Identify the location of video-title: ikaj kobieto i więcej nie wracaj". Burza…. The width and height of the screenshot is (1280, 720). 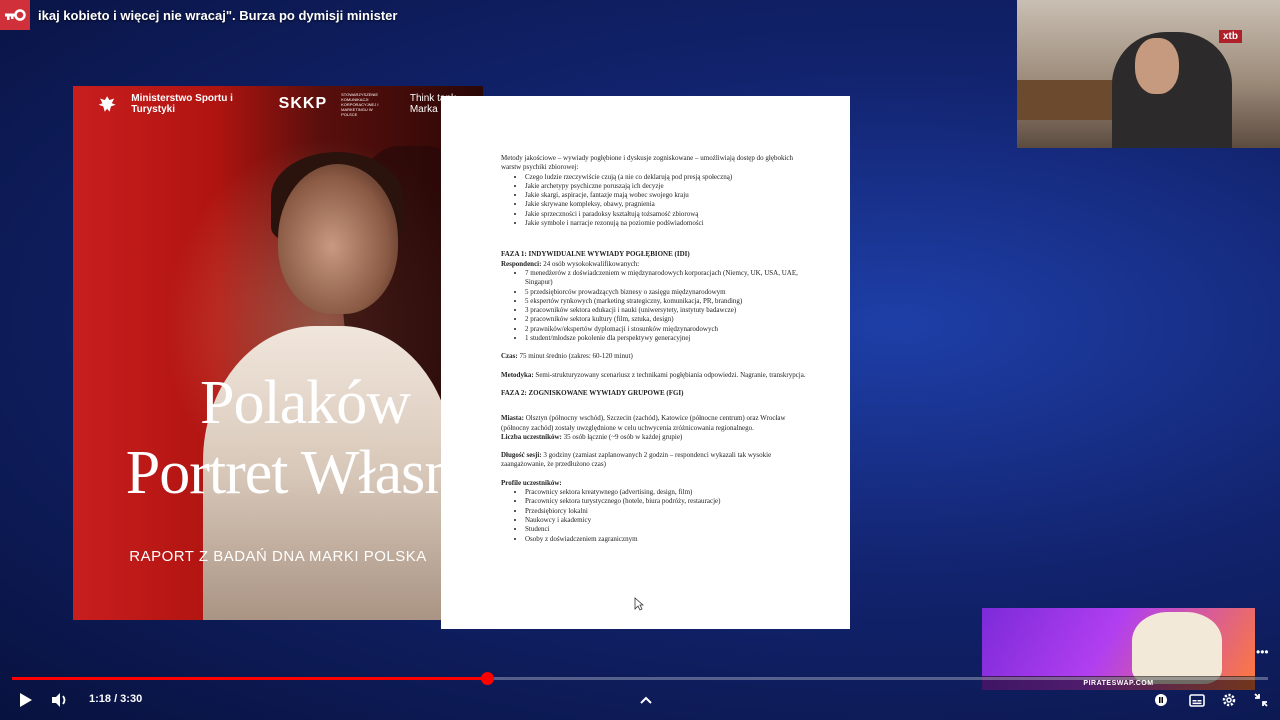
(217, 15).